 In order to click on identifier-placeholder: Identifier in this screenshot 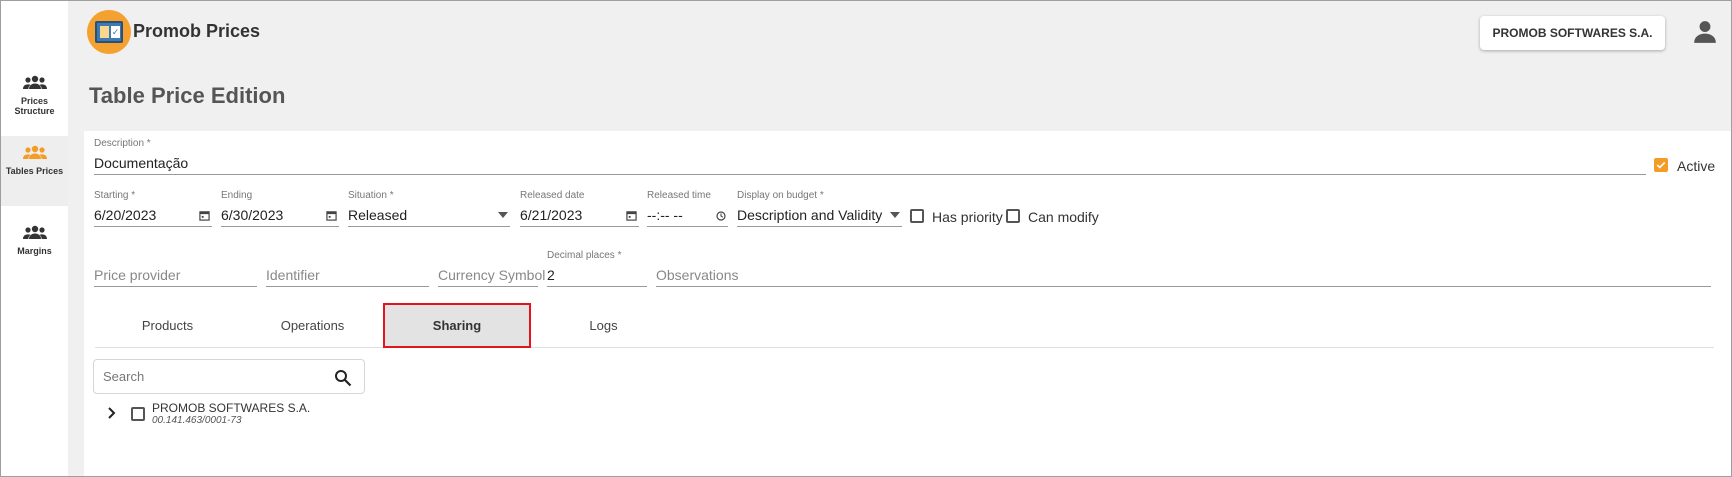, I will do `click(293, 275)`.